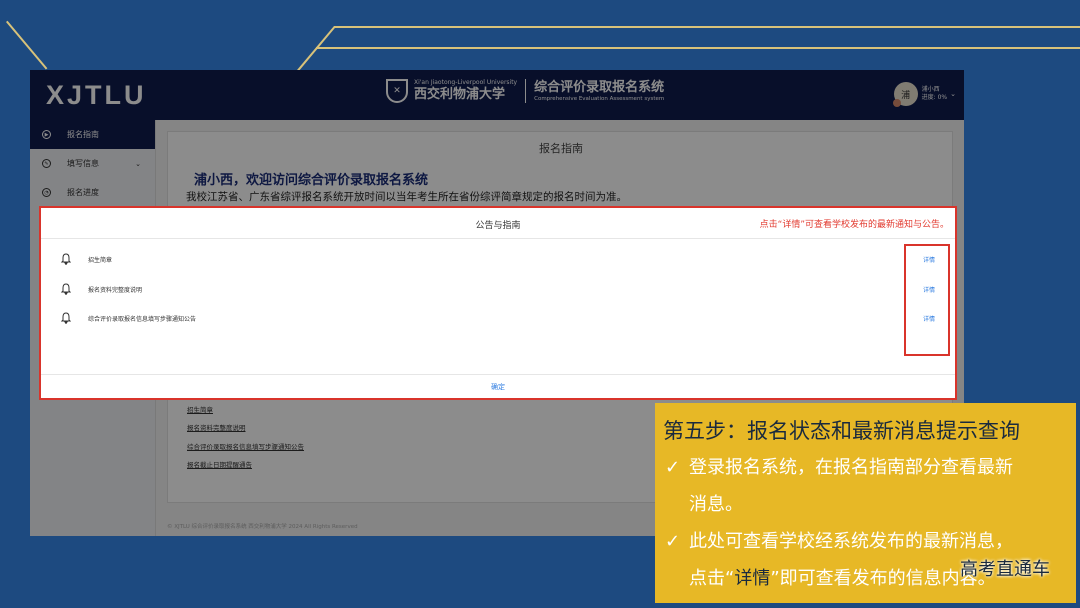  What do you see at coordinates (498, 386) in the screenshot?
I see `confirm-button: 确定` at bounding box center [498, 386].